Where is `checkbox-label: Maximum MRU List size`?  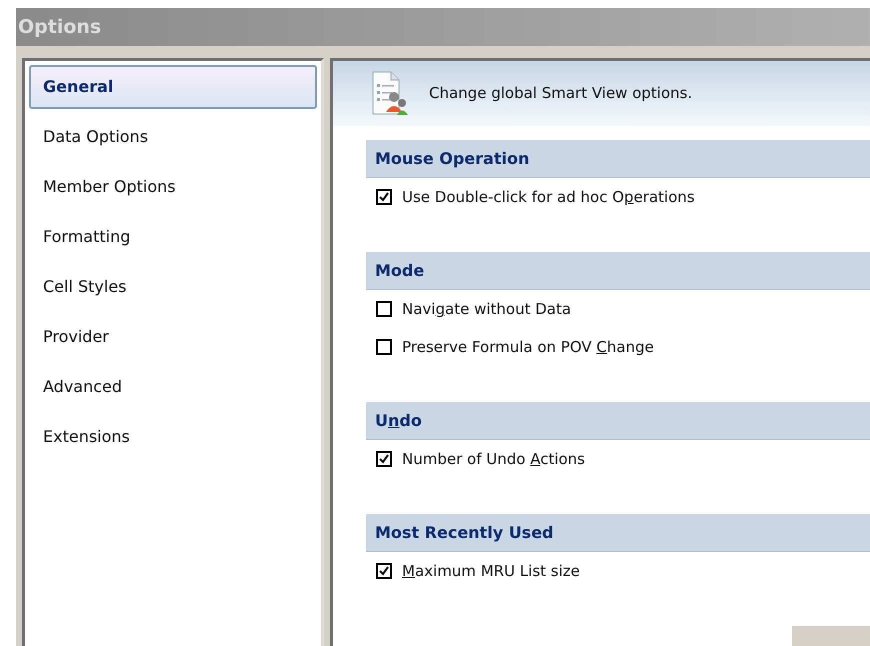
checkbox-label: Maximum MRU List size is located at coordinates (491, 571).